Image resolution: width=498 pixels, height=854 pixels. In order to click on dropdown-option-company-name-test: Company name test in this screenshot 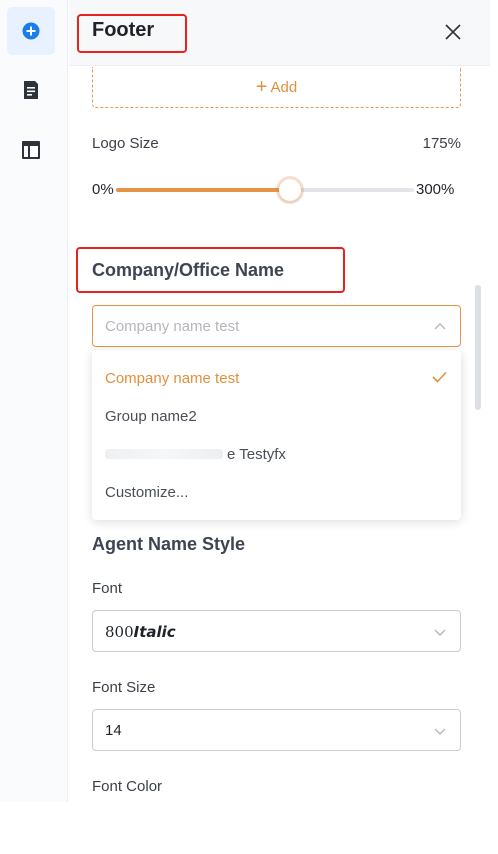, I will do `click(276, 378)`.